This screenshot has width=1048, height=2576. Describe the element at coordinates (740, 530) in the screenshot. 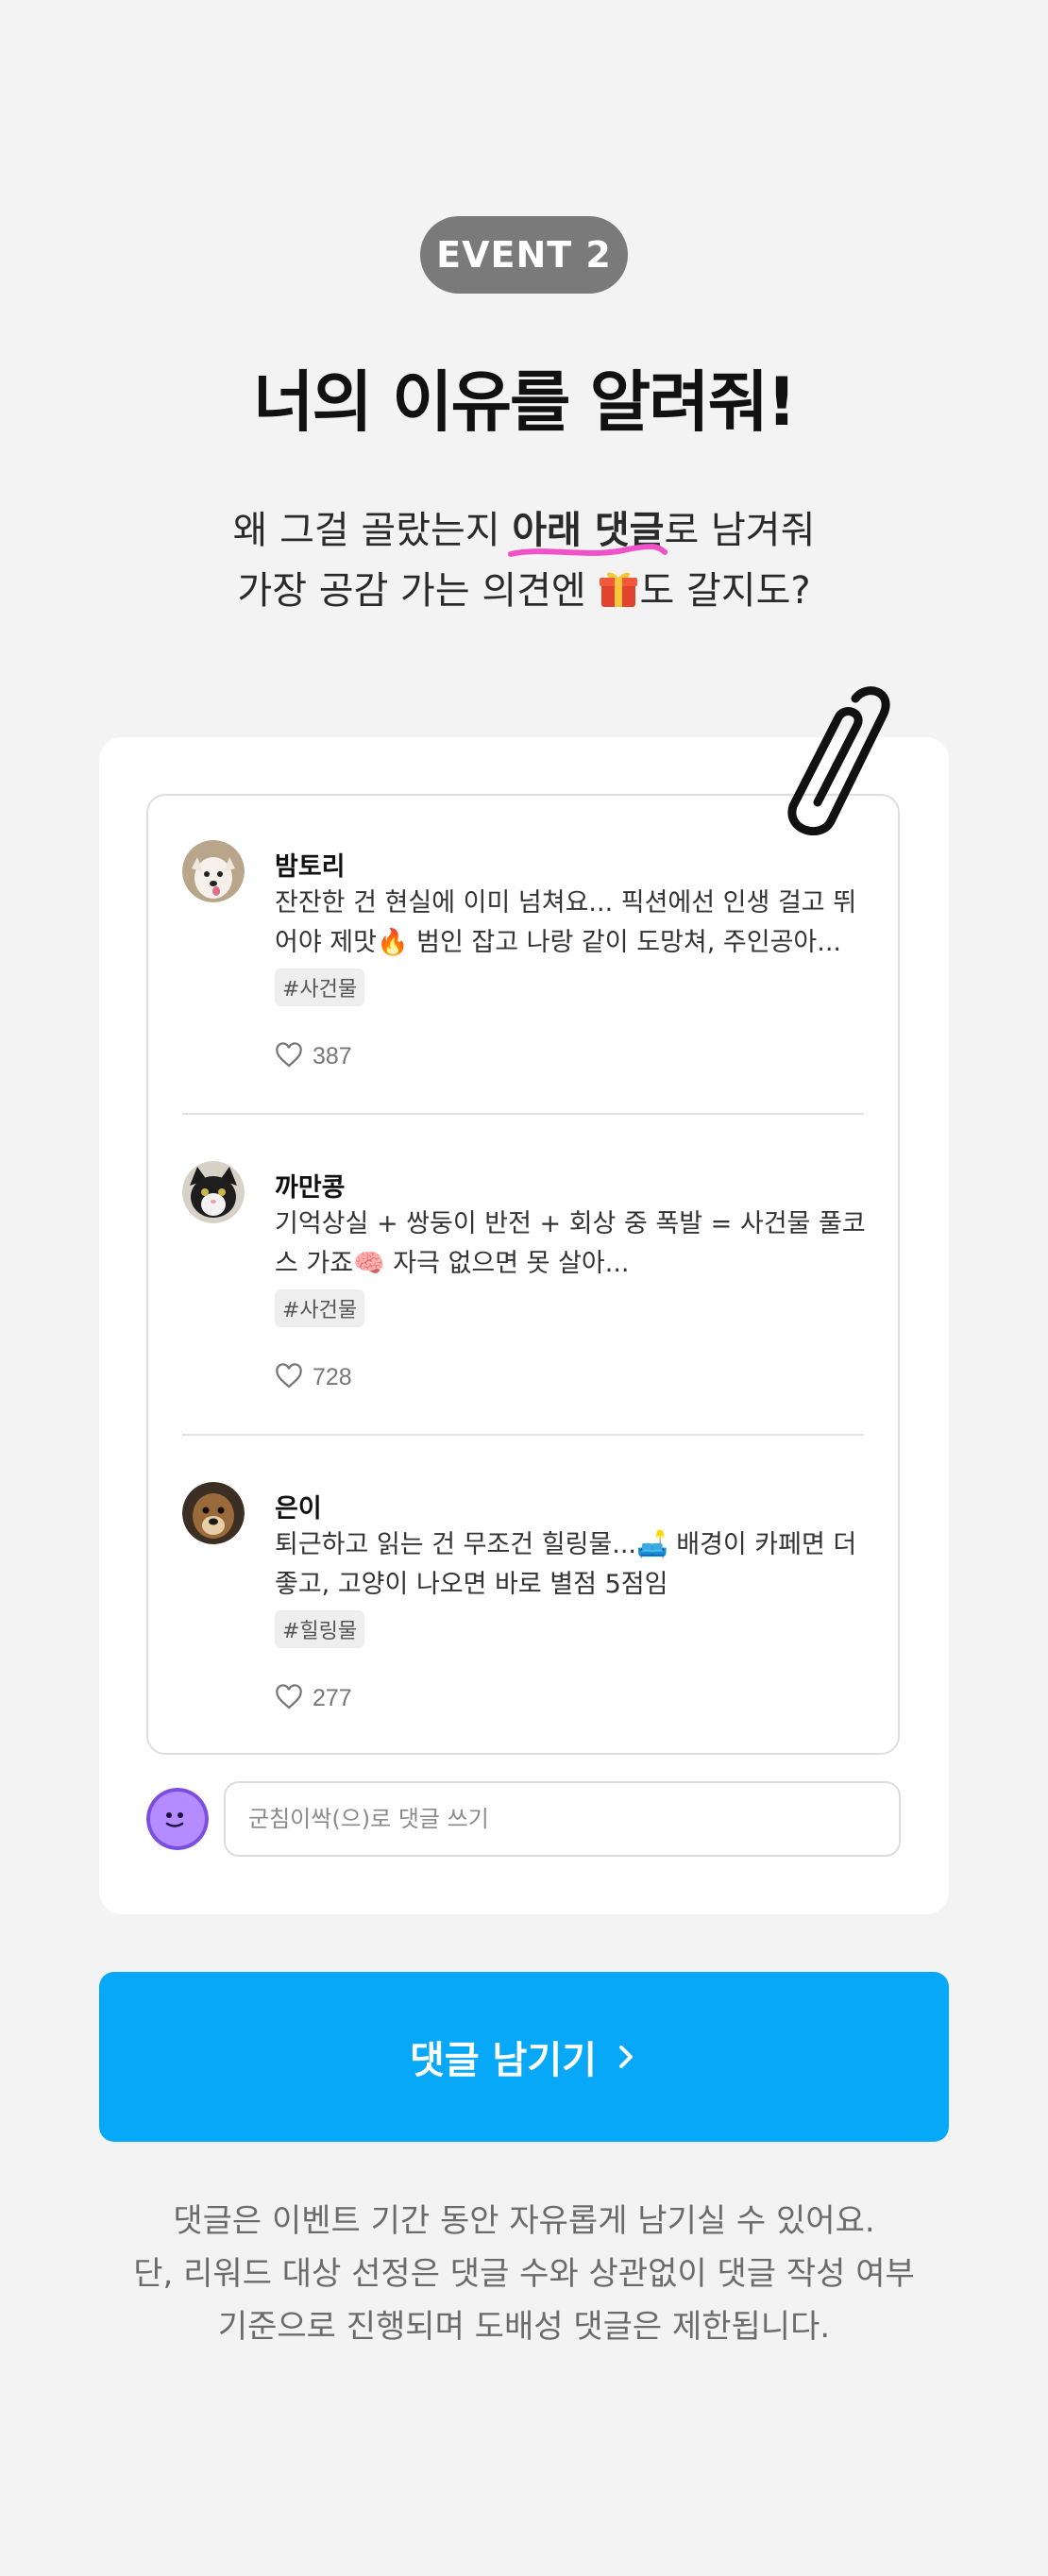

I see `subtitle-text: 로 남겨줘` at that location.